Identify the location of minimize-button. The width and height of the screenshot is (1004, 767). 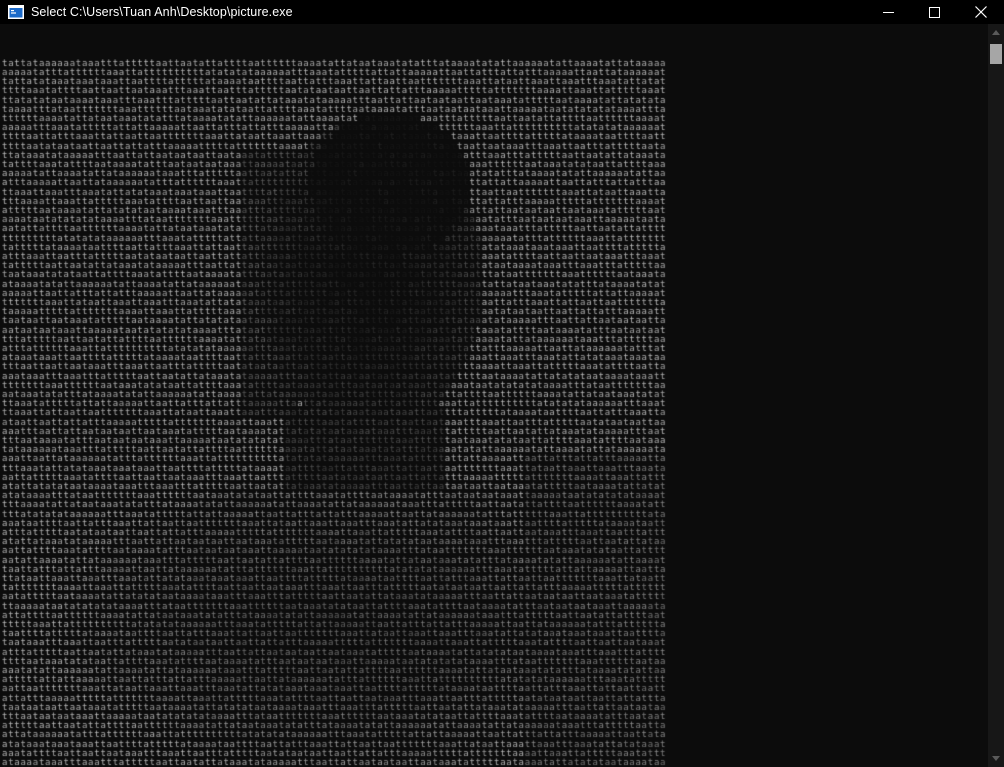
(888, 12).